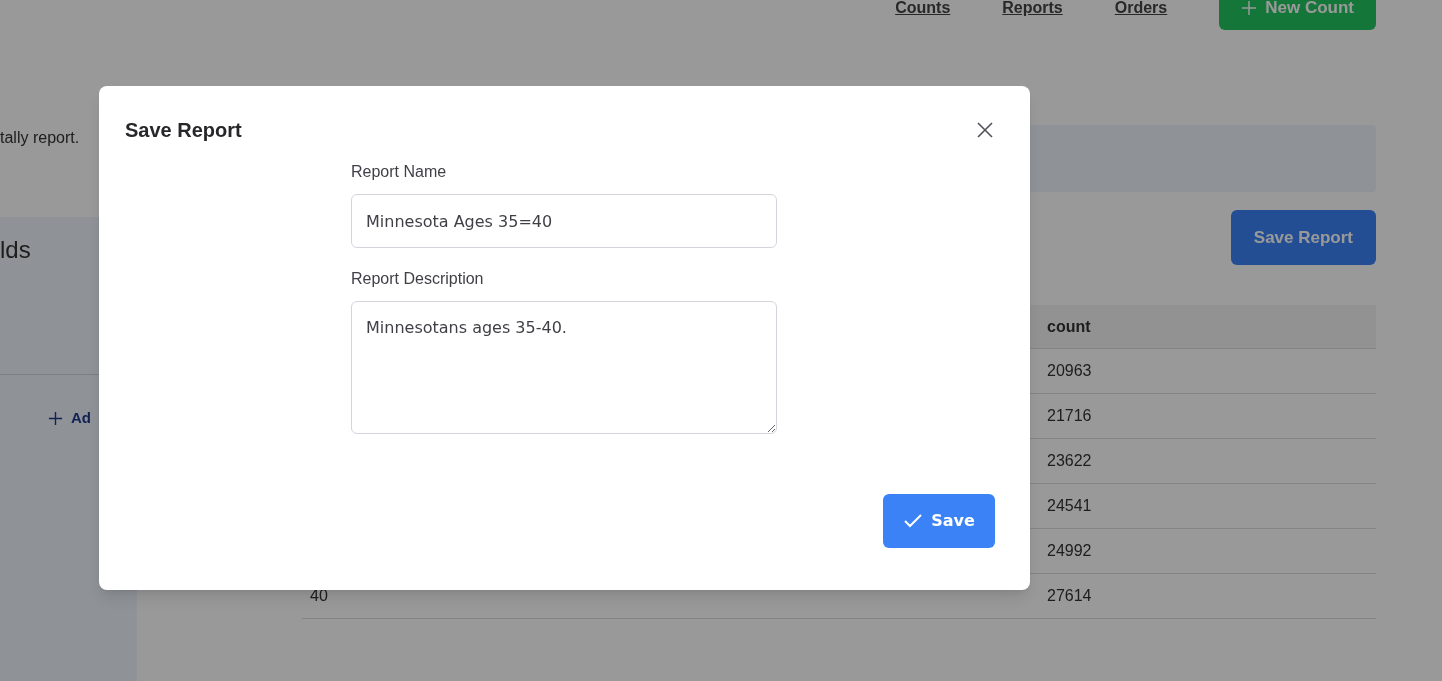  I want to click on report-description-field: Minnesotans ages 35-40., so click(564, 367).